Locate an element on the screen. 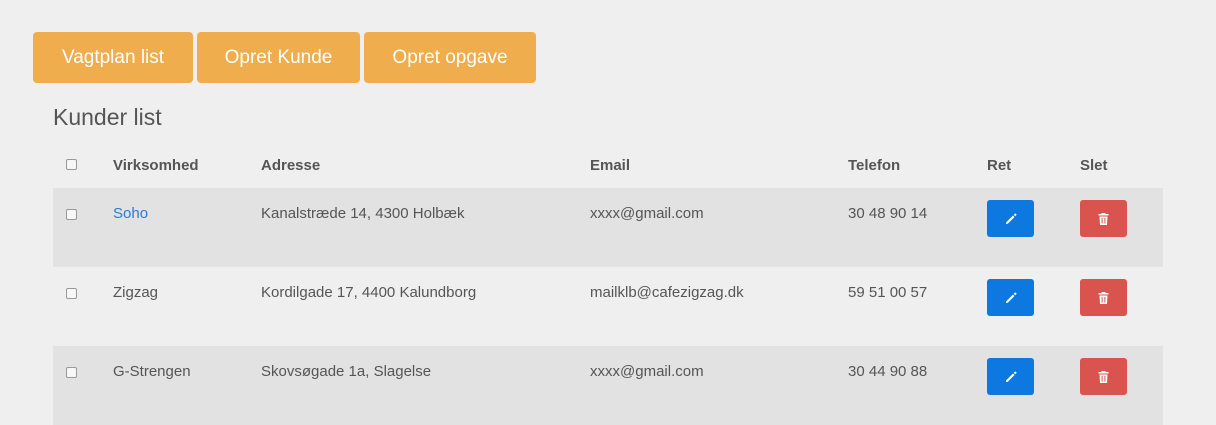 Image resolution: width=1216 pixels, height=425 pixels. address-cell: Skovsøgade 1a, Slagelse is located at coordinates (346, 371).